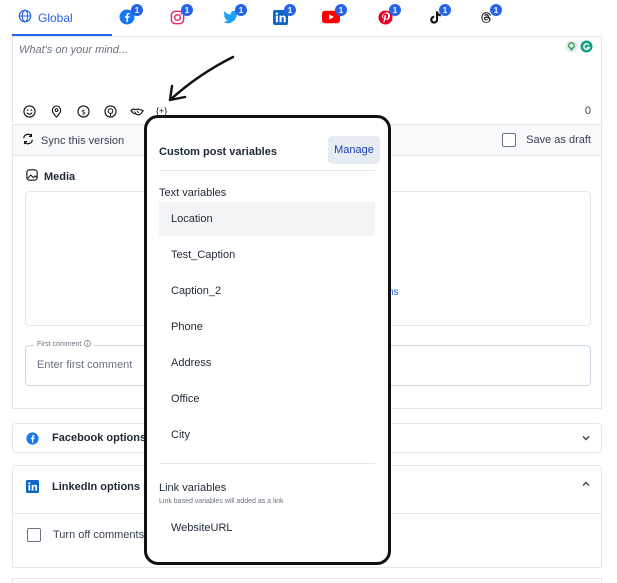 This screenshot has height=583, width=617. Describe the element at coordinates (83, 140) in the screenshot. I see `sync-label: Sync this version` at that location.